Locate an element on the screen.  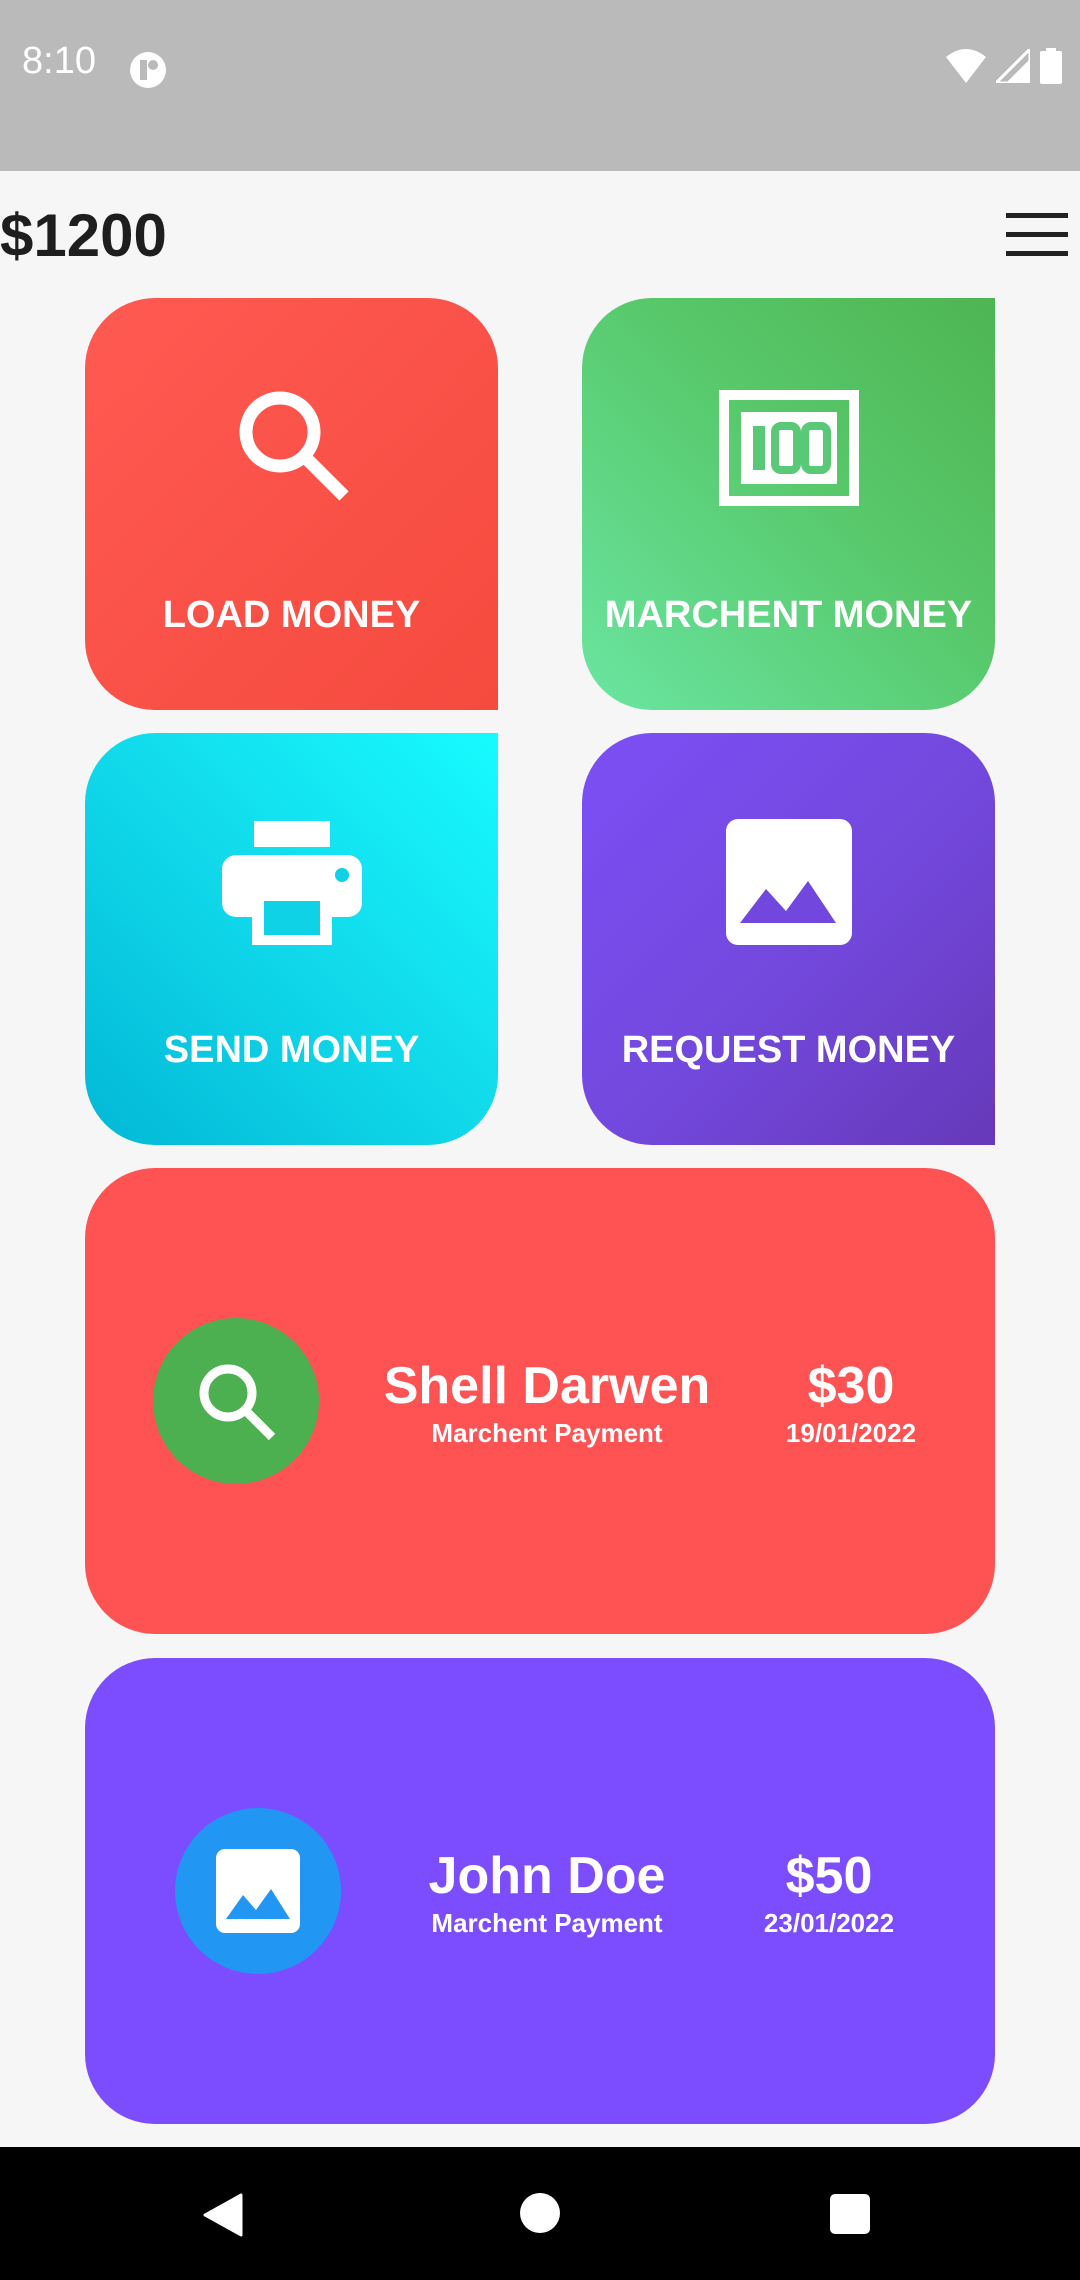
battery-icon is located at coordinates (1051, 66).